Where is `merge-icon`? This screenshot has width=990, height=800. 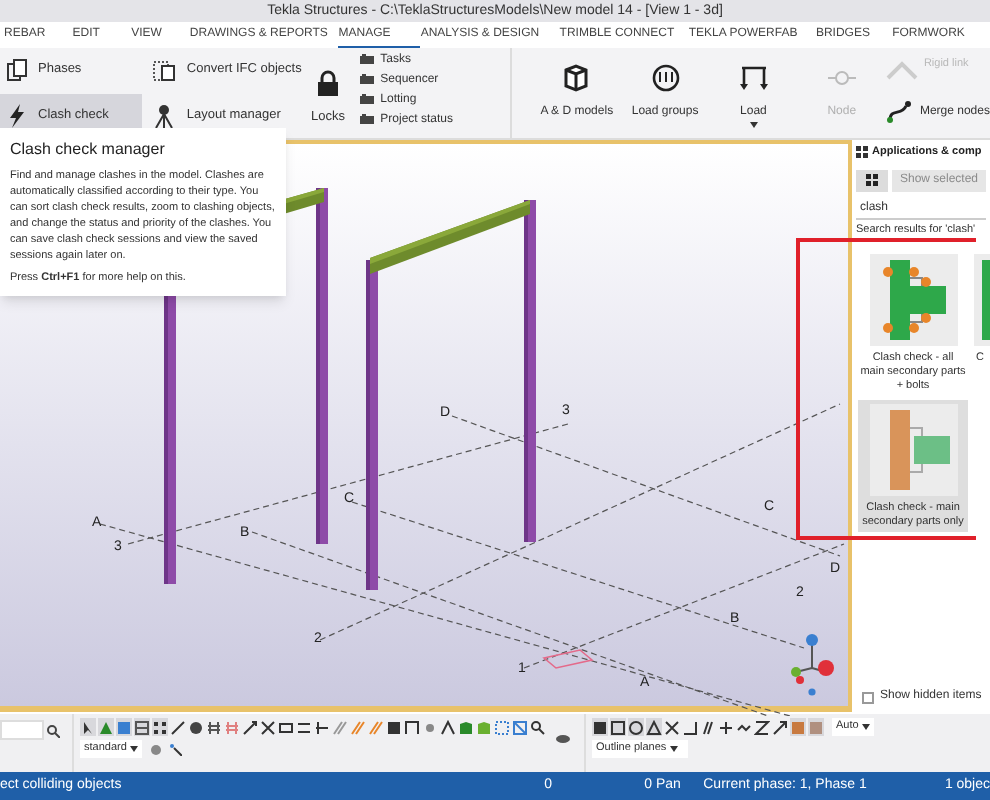 merge-icon is located at coordinates (899, 112).